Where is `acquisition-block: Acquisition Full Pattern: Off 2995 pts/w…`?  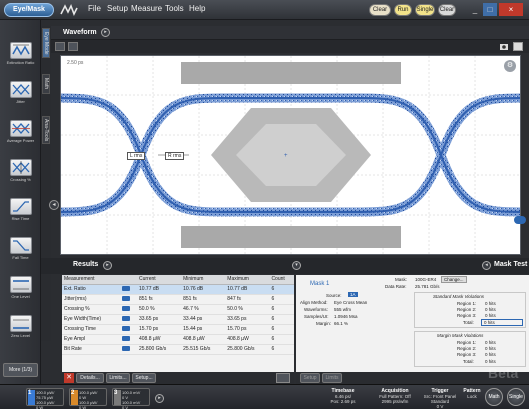 acquisition-block: Acquisition Full Pattern: Off 2995 pts/w… is located at coordinates (395, 396).